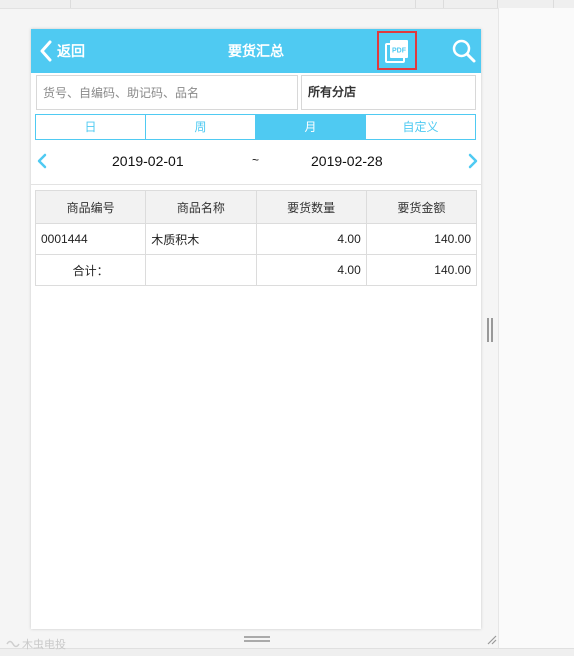 This screenshot has height=656, width=574. I want to click on app-header: 返回 要货汇总 PDF, so click(256, 51).